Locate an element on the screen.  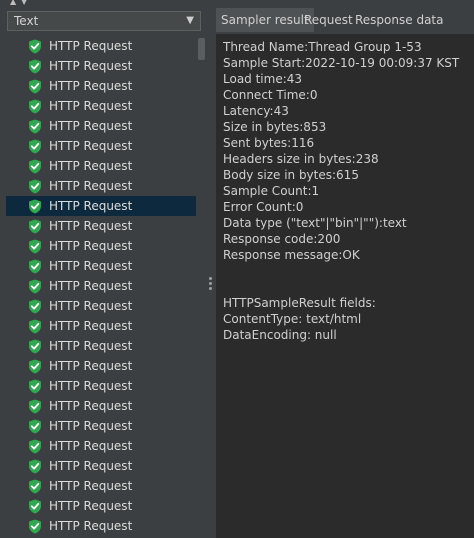
result-line: Sent bytes:116 is located at coordinates (269, 143).